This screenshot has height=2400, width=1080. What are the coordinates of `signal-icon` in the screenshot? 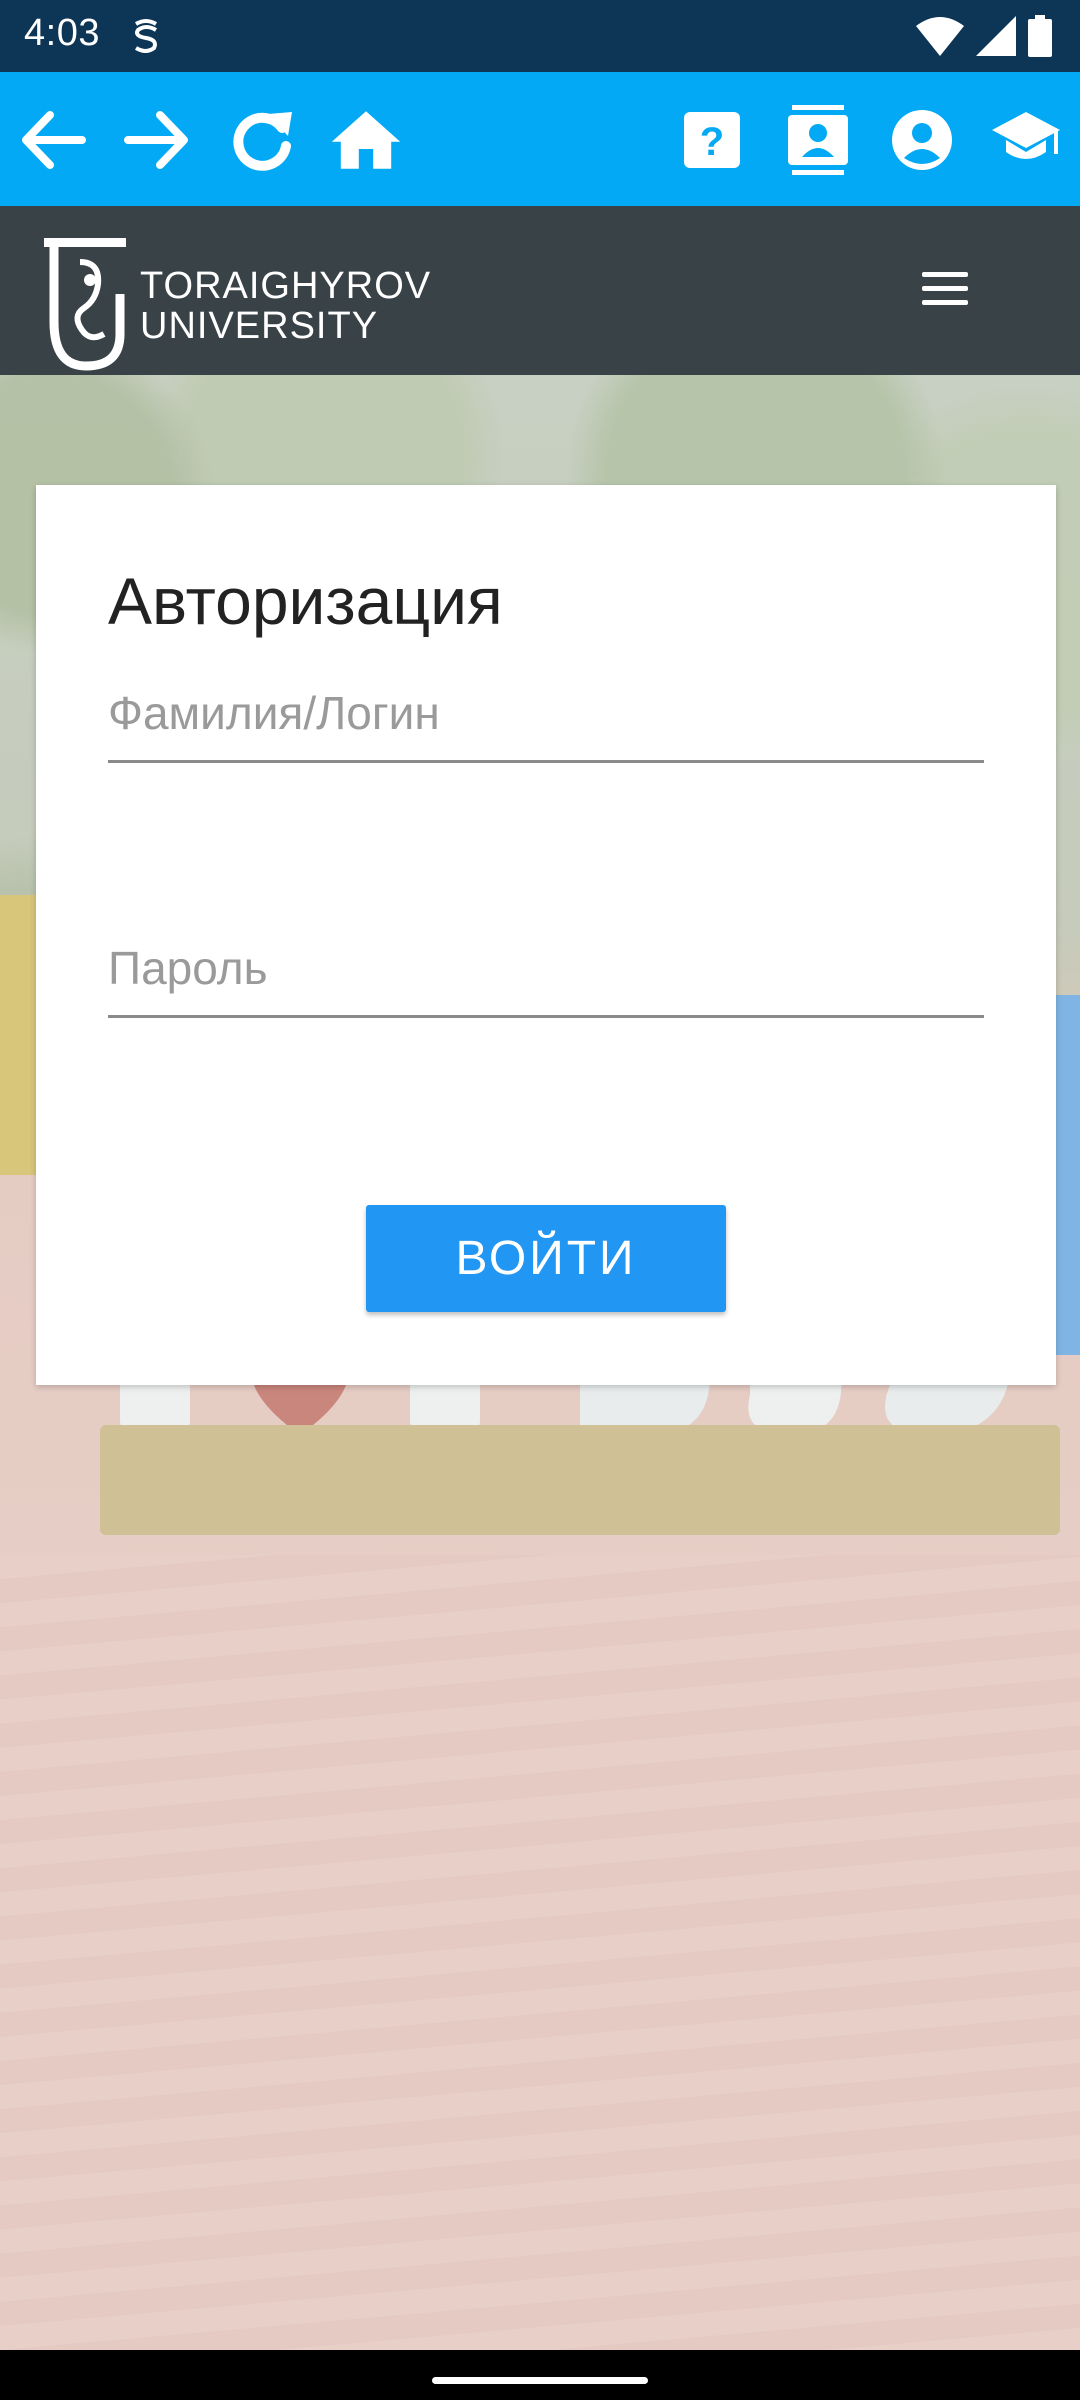 It's located at (996, 36).